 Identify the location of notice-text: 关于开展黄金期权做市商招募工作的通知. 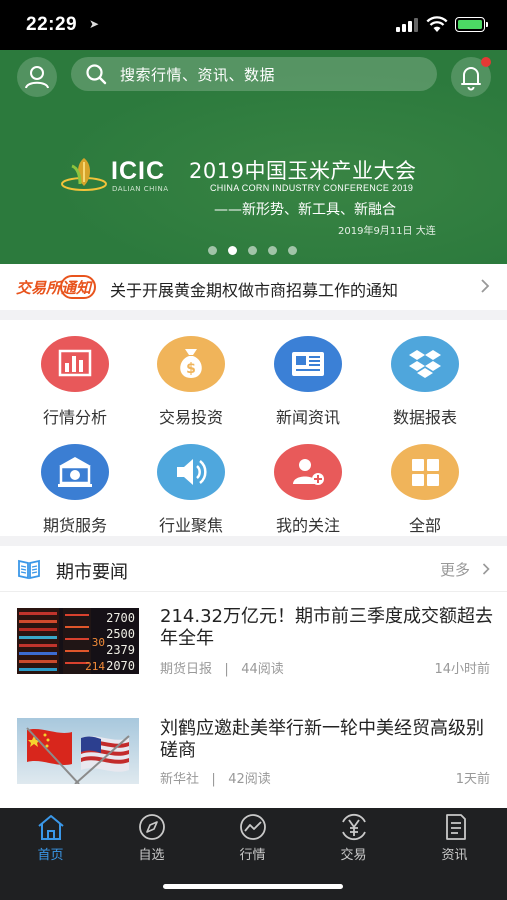
(254, 290).